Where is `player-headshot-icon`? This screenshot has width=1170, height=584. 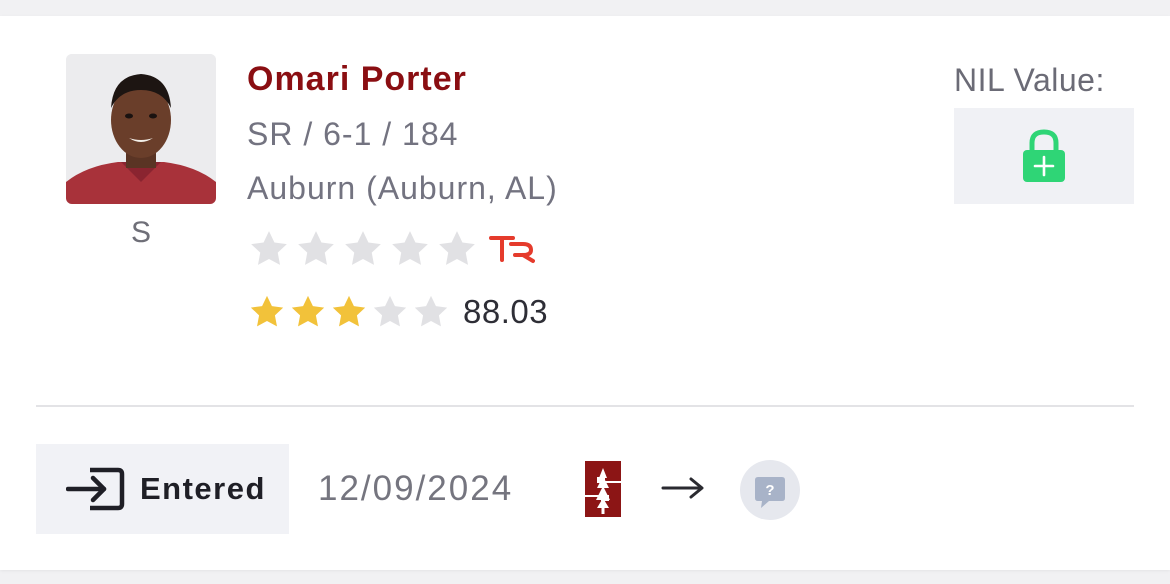
player-headshot-icon is located at coordinates (141, 129).